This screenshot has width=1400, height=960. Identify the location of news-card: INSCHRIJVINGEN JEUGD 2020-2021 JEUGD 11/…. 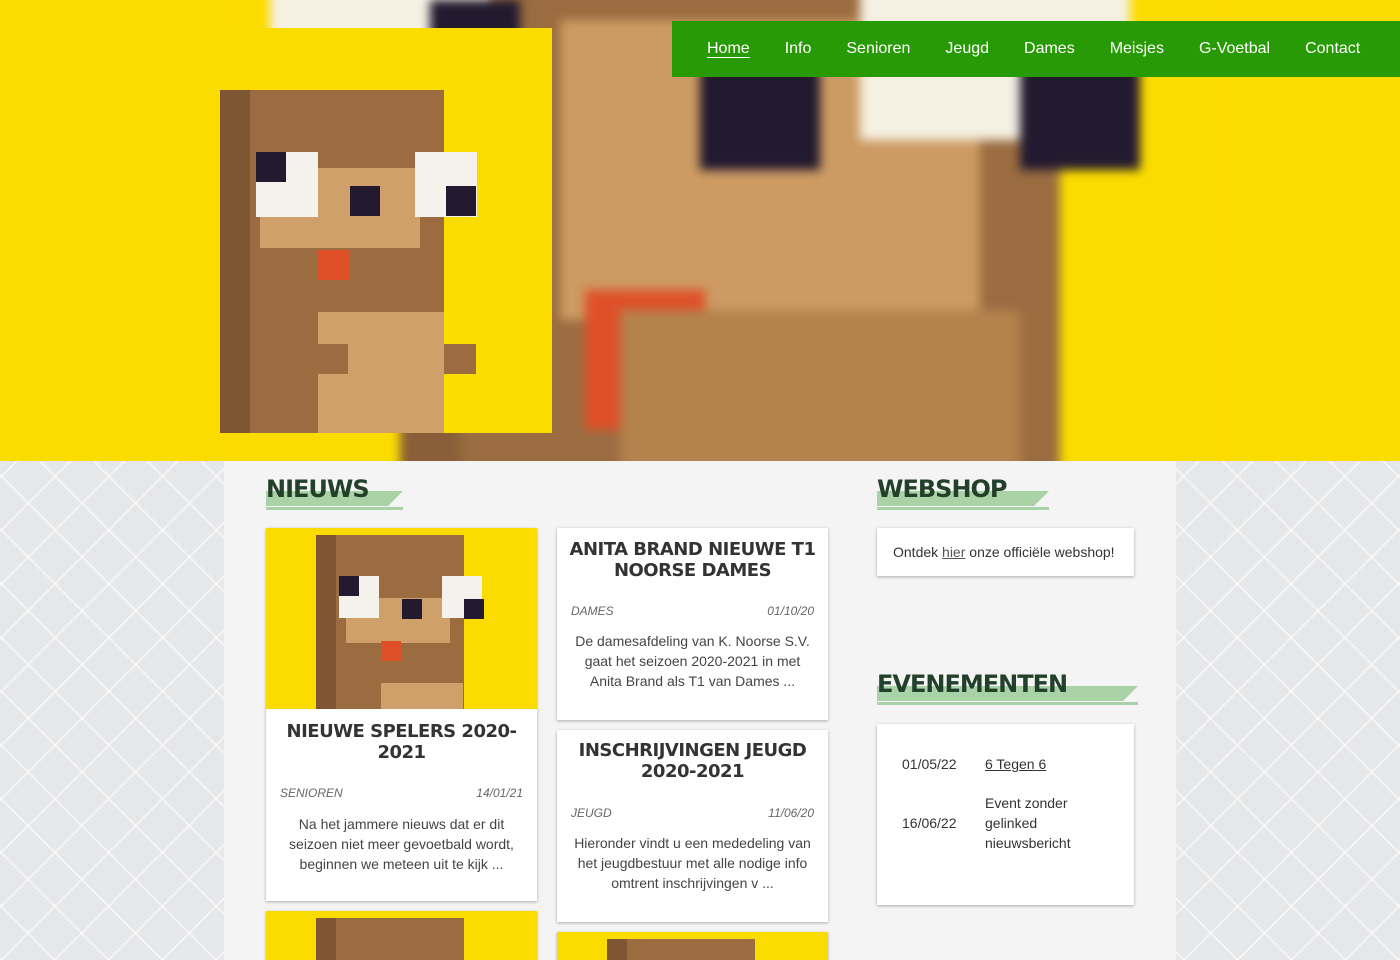
(692, 826).